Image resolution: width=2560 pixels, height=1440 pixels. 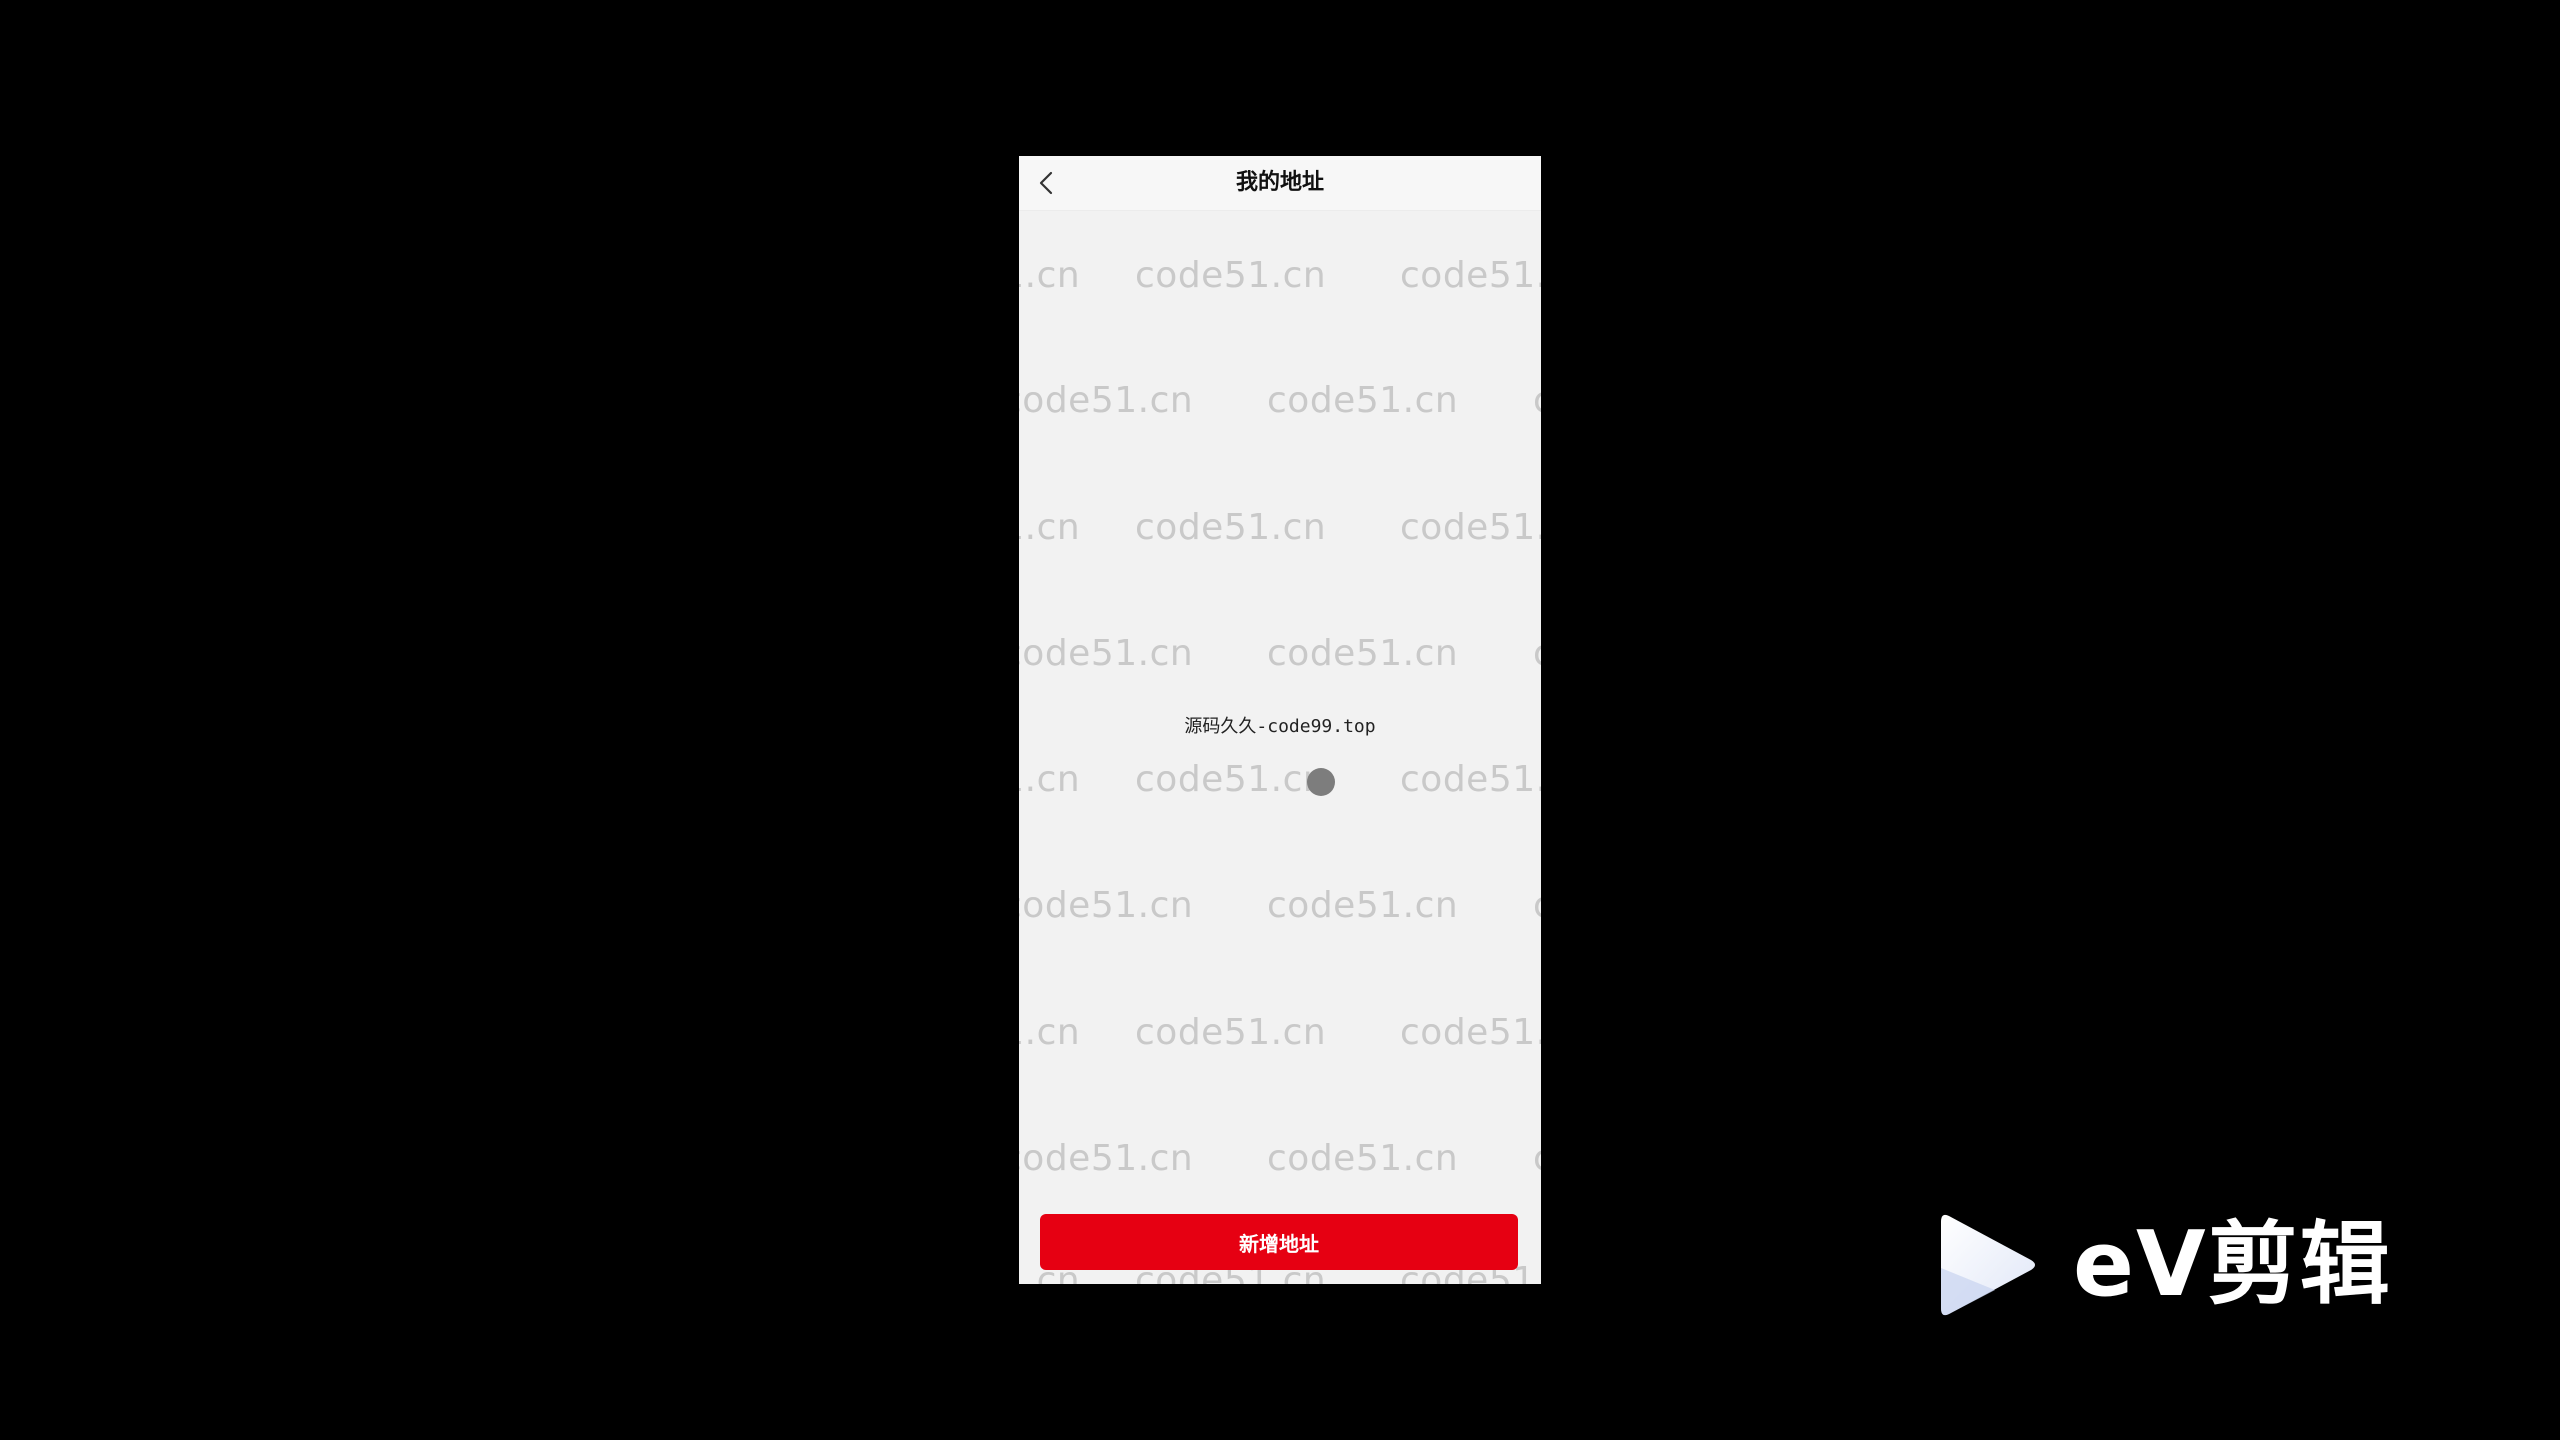 I want to click on touch-indicator, so click(x=1321, y=782).